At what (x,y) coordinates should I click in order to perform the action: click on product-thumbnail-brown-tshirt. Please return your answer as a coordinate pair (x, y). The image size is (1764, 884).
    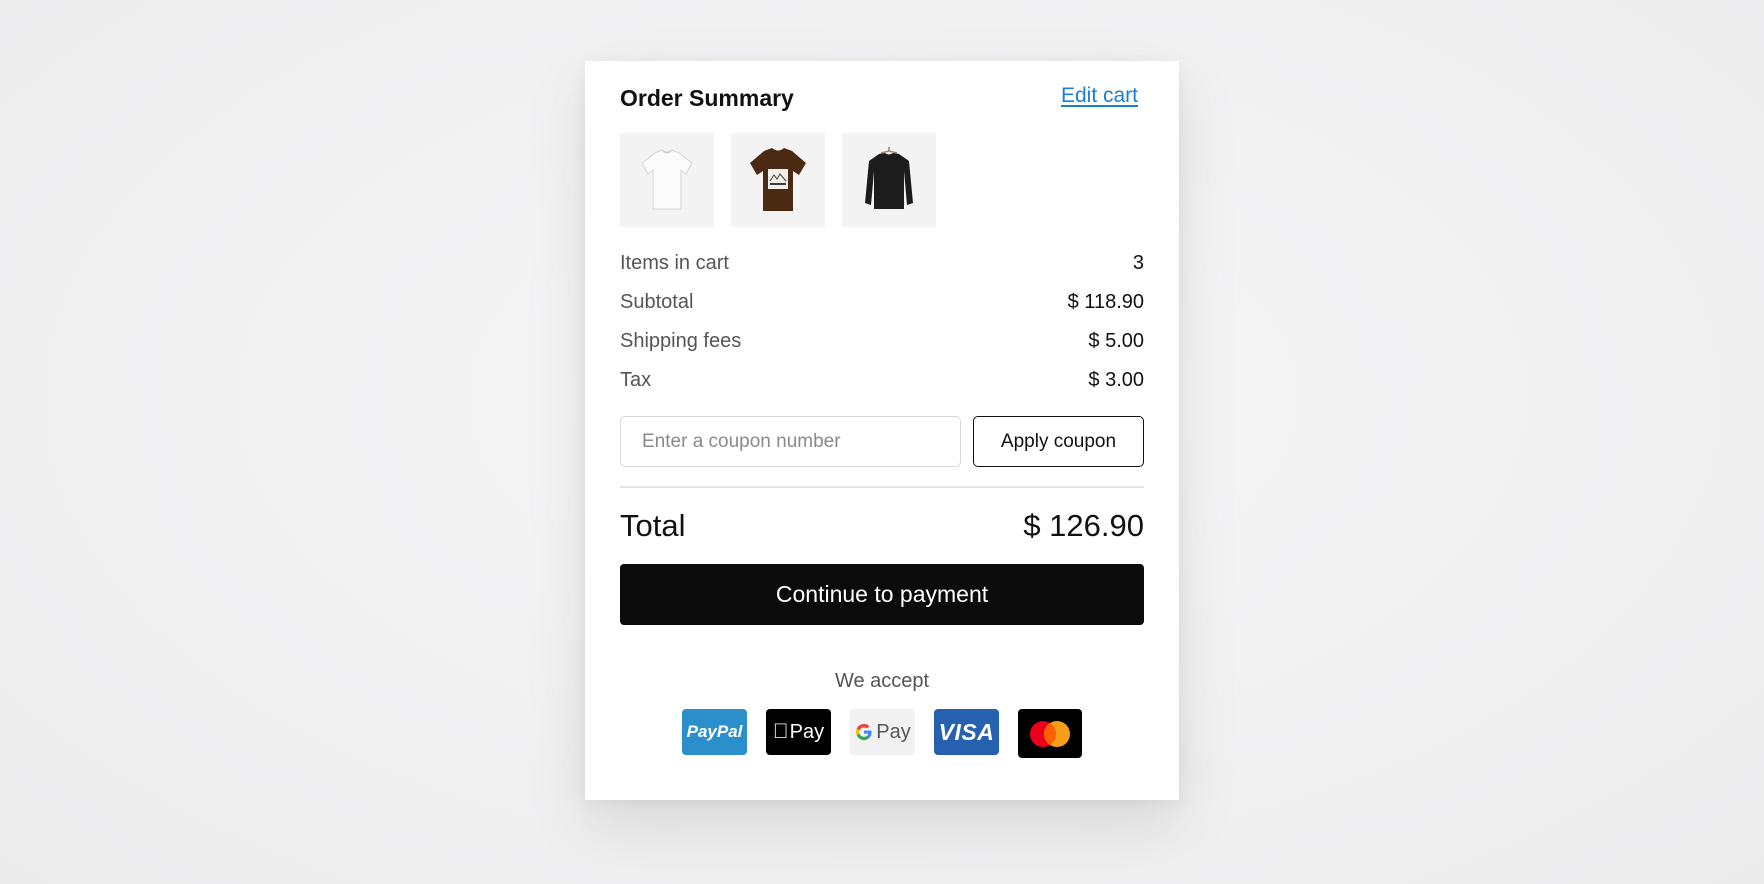
    Looking at the image, I should click on (778, 180).